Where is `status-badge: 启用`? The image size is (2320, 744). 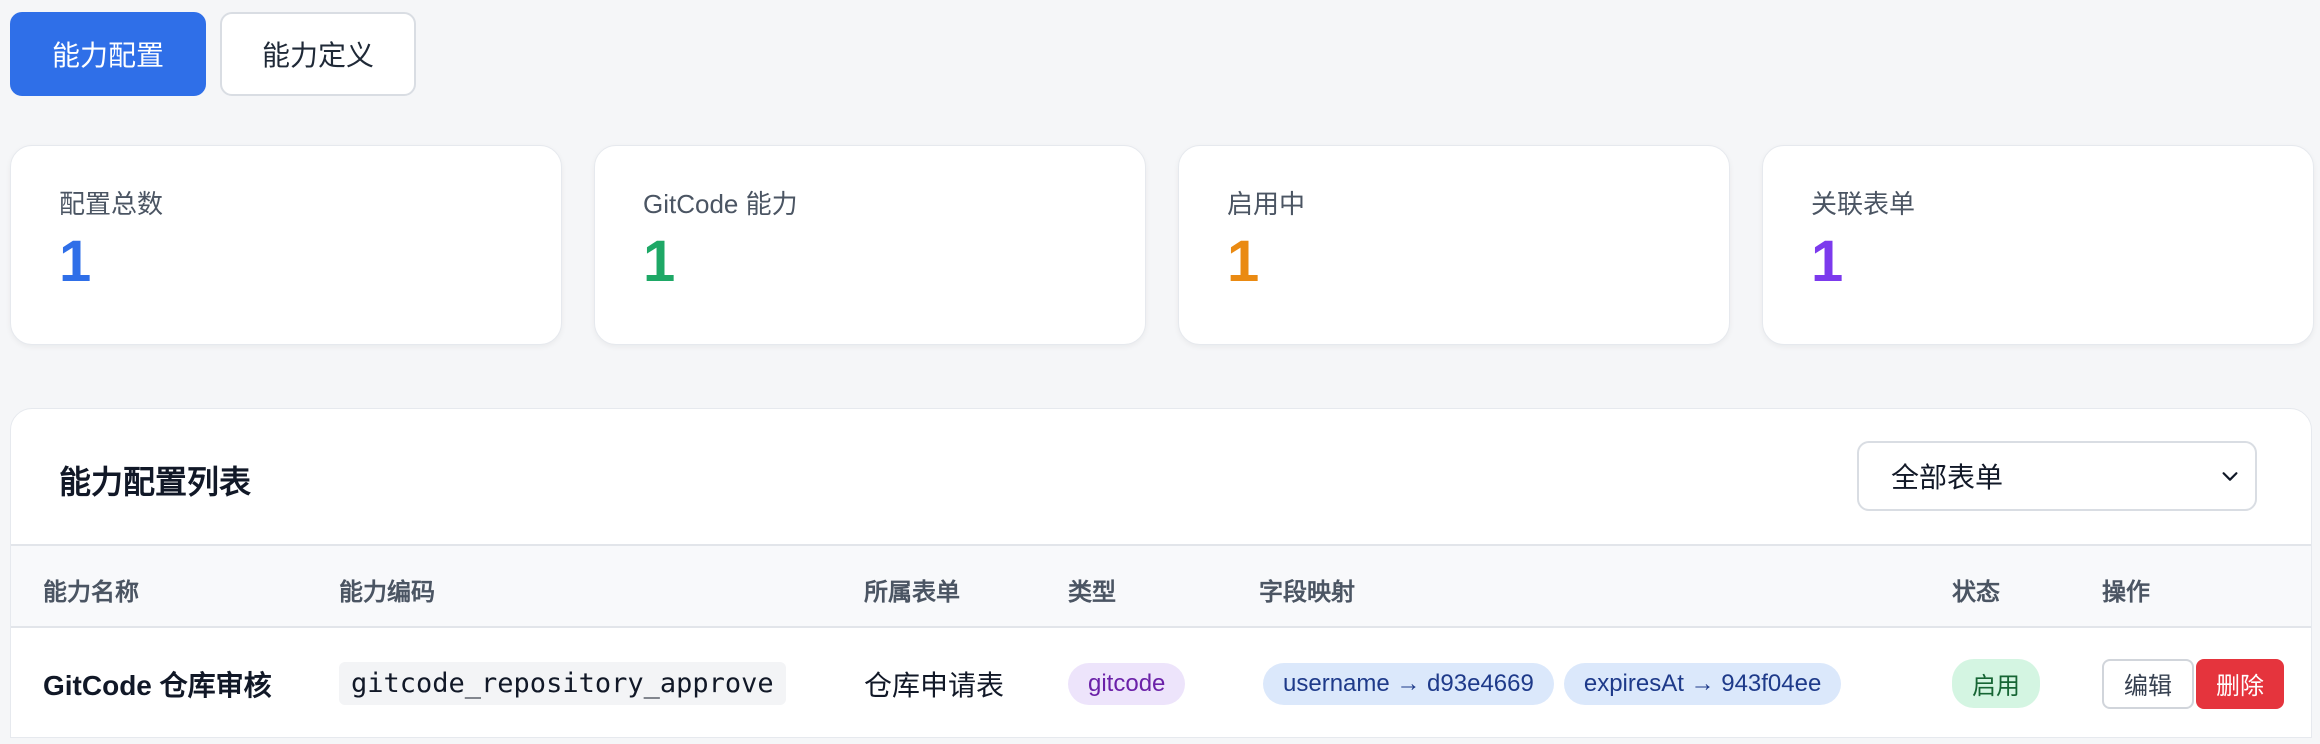
status-badge: 启用 is located at coordinates (1996, 683).